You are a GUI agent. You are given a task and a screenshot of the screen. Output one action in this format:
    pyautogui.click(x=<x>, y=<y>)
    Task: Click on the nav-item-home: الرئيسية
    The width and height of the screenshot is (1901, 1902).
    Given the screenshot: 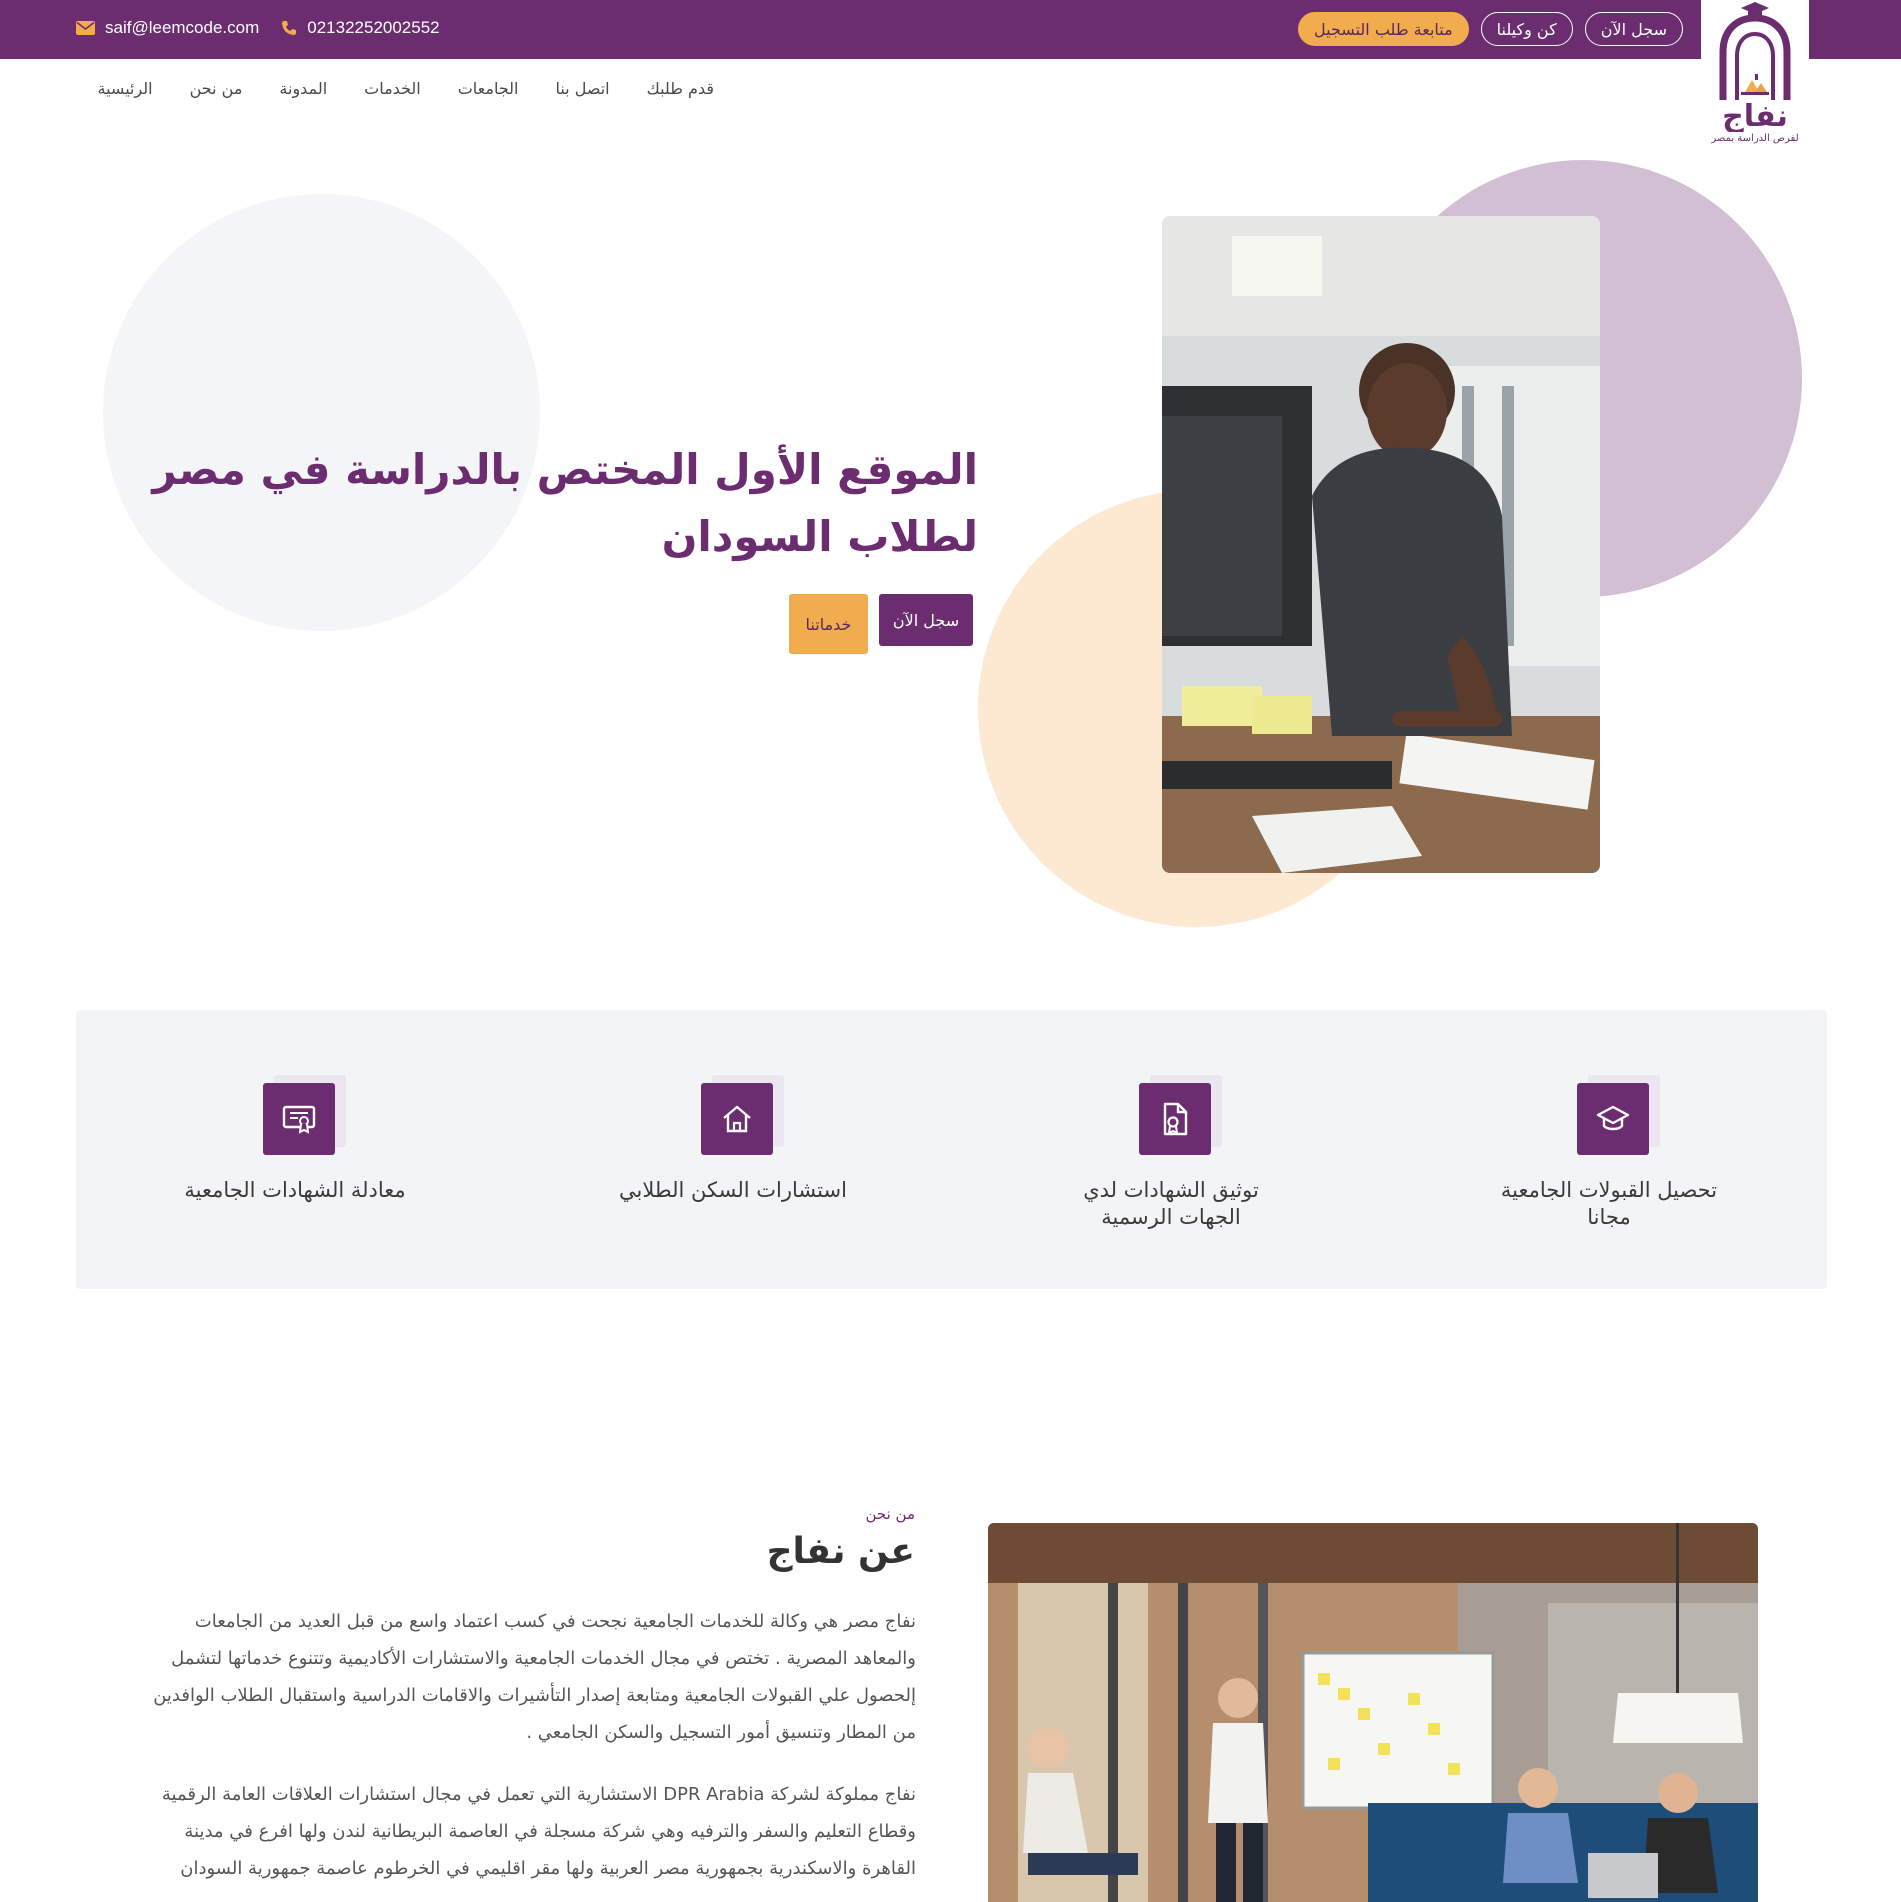 What is the action you would take?
    pyautogui.click(x=125, y=88)
    